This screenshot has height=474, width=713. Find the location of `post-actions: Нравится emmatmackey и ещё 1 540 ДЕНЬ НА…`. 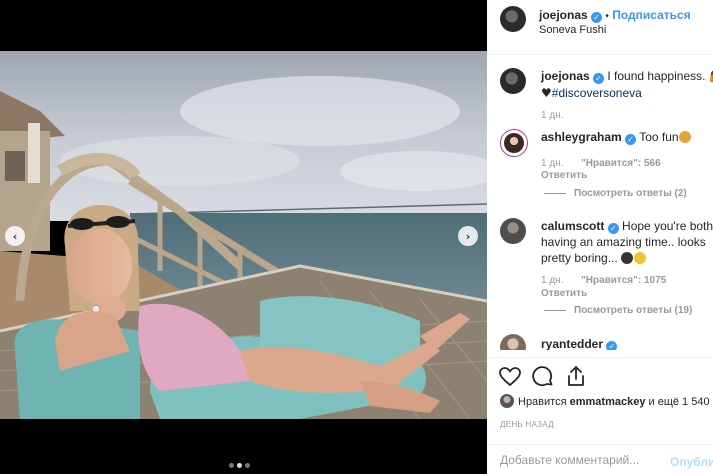

post-actions: Нравится emmatmackey и ещё 1 540 ДЕНЬ НА… is located at coordinates (600, 415).